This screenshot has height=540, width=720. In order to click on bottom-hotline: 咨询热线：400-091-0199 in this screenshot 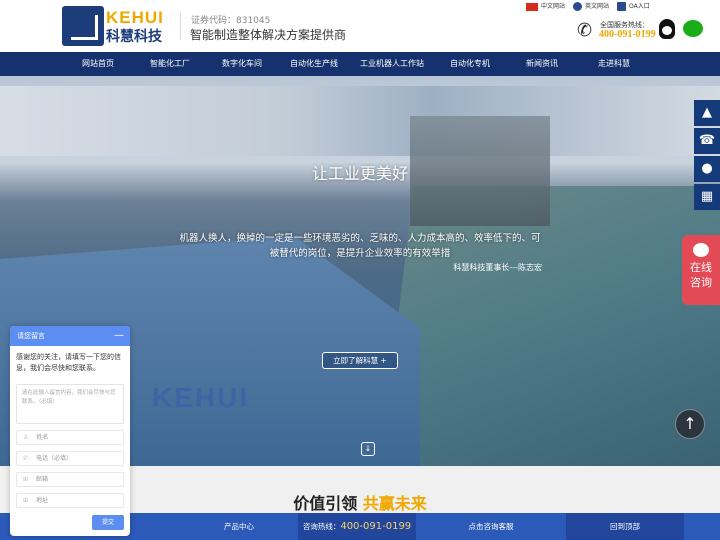, I will do `click(357, 526)`.